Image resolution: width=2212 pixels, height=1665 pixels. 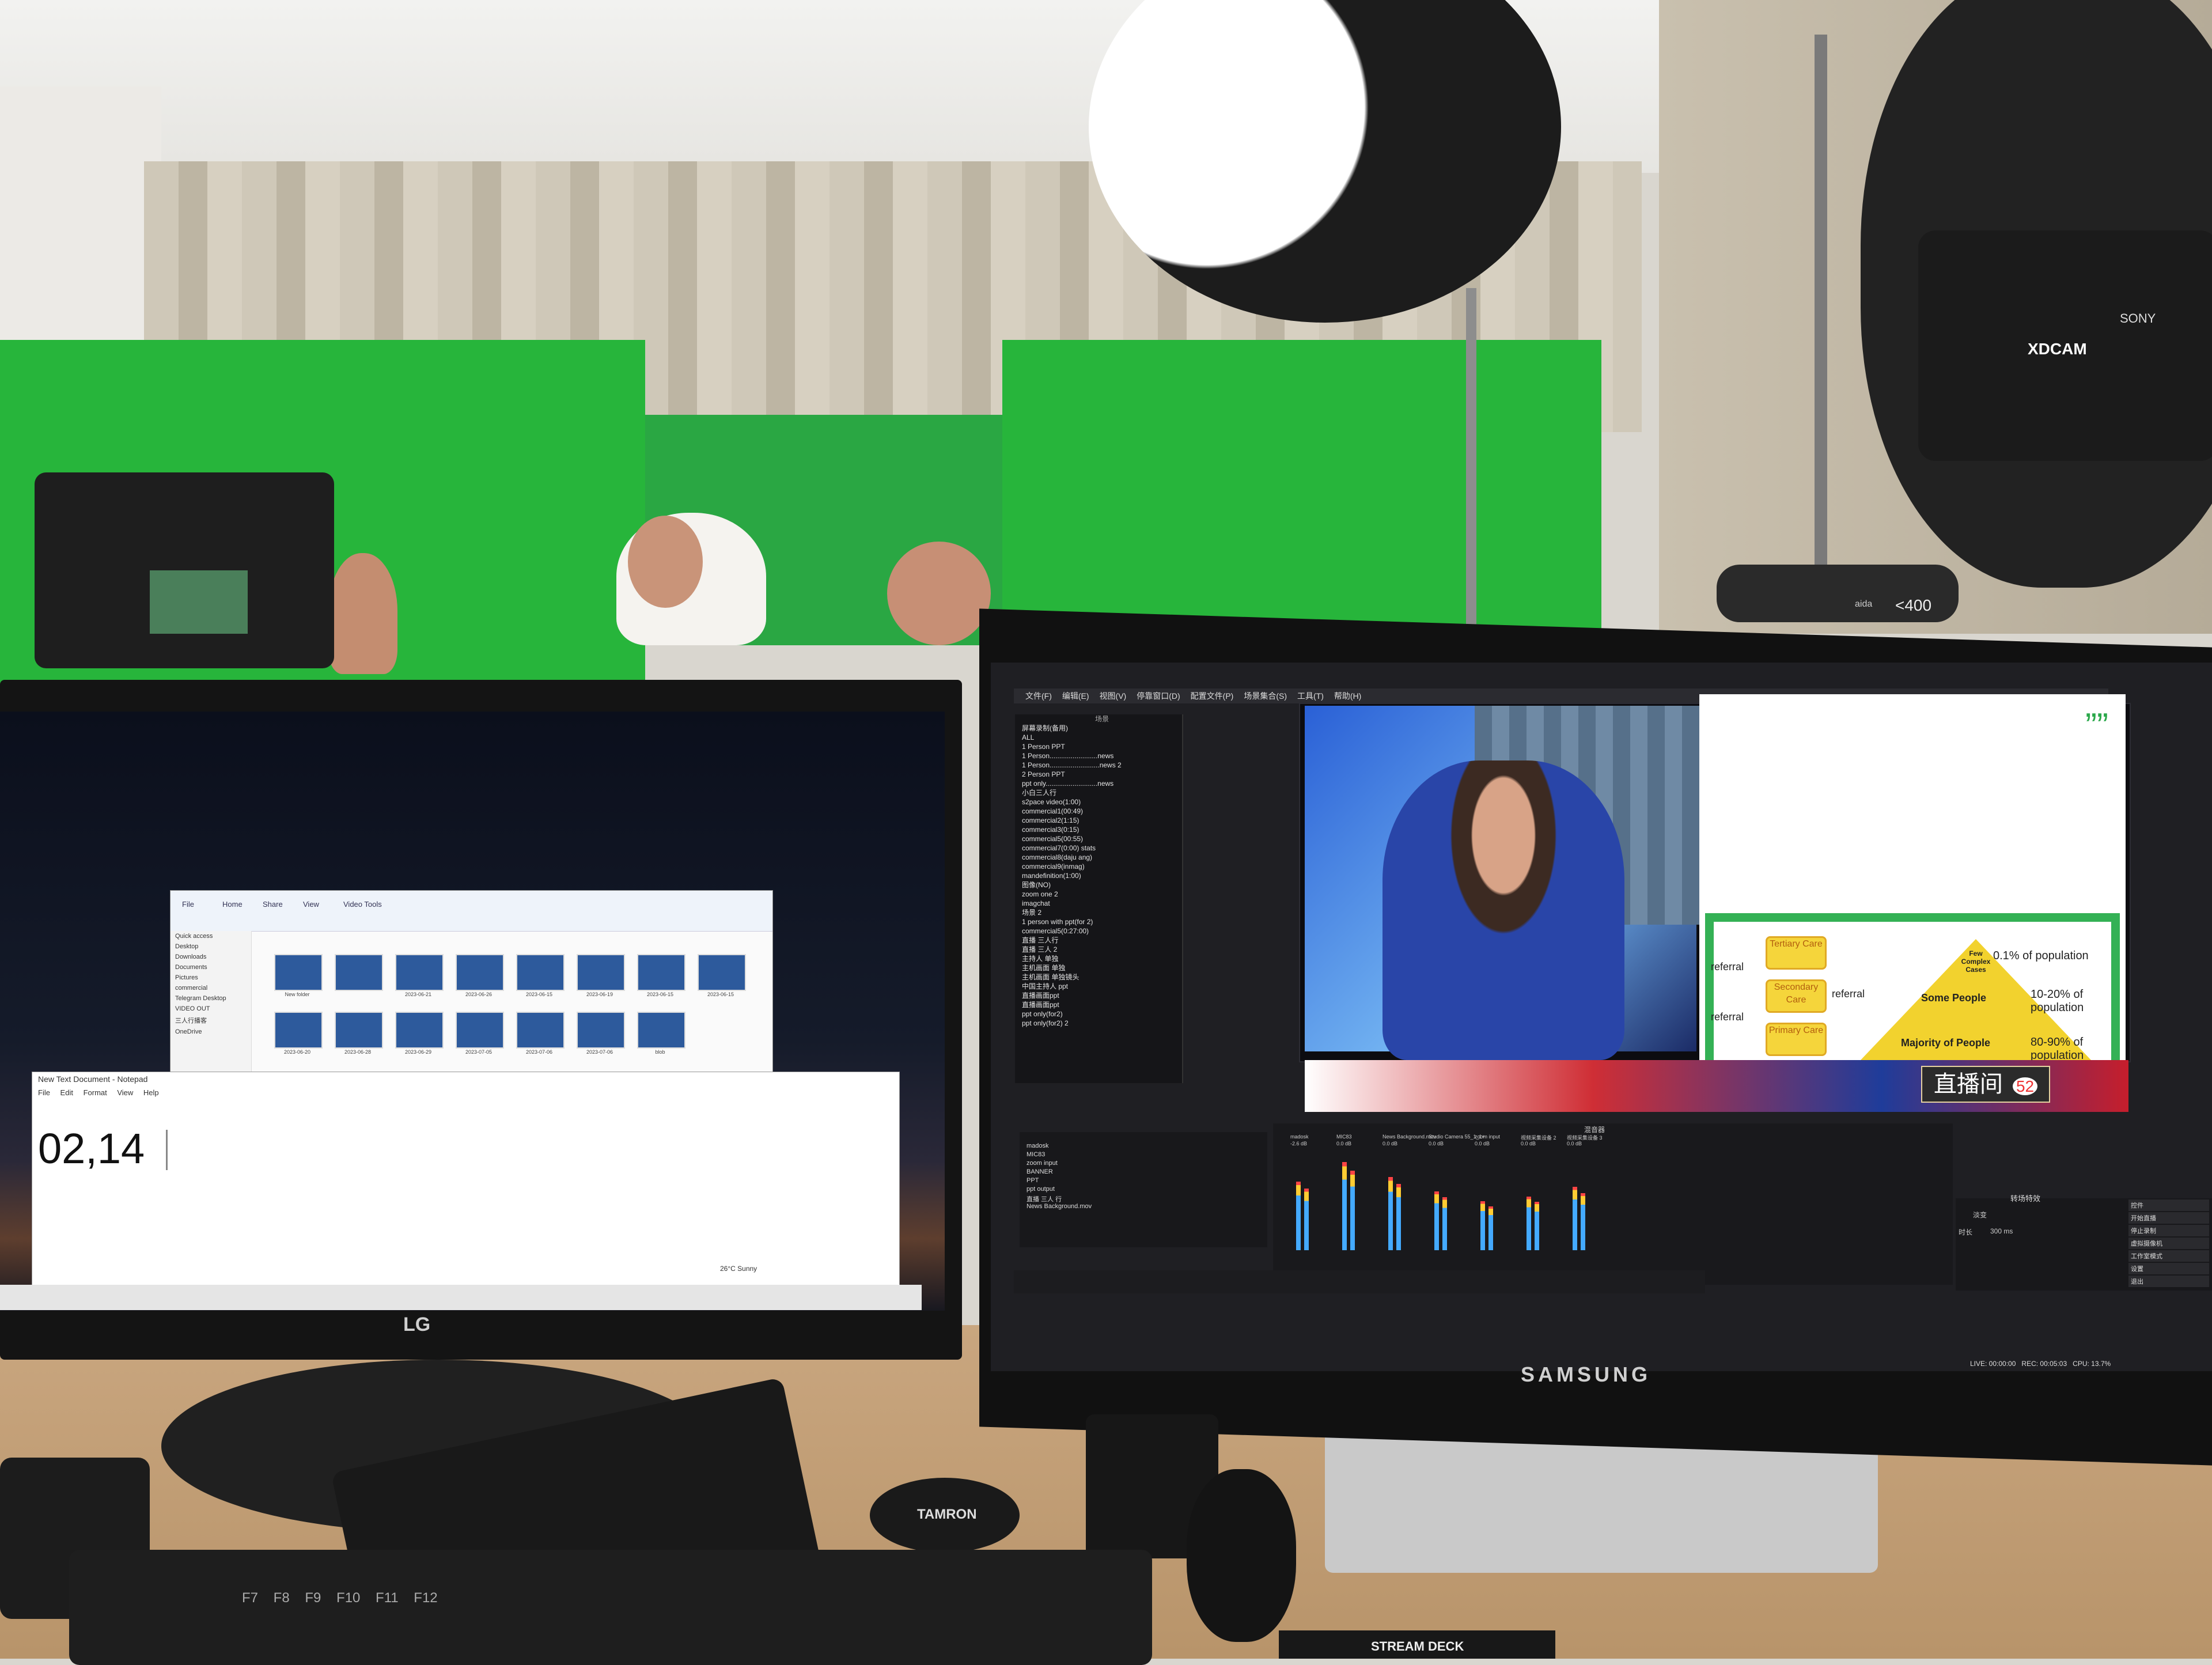 What do you see at coordinates (1098, 820) in the screenshot?
I see `scene-item: commercial2(1:15)` at bounding box center [1098, 820].